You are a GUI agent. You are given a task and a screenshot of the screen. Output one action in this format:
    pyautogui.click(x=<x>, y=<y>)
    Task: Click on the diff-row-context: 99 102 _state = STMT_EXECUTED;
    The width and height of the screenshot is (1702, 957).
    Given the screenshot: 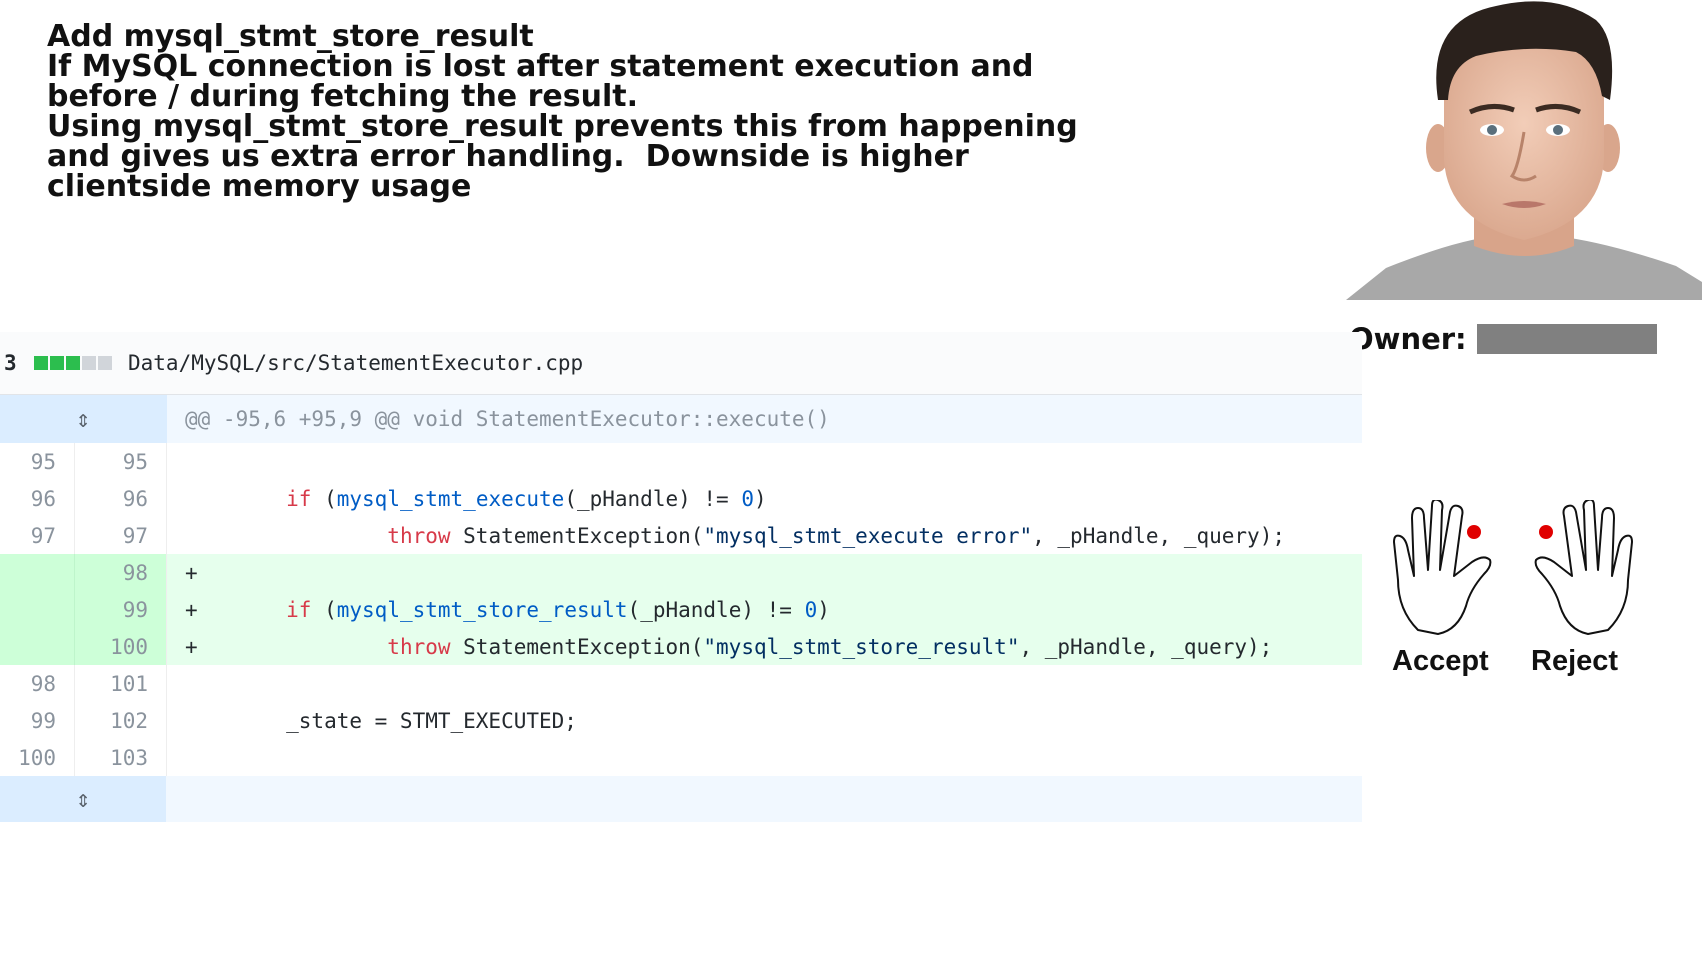 What is the action you would take?
    pyautogui.click(x=681, y=720)
    